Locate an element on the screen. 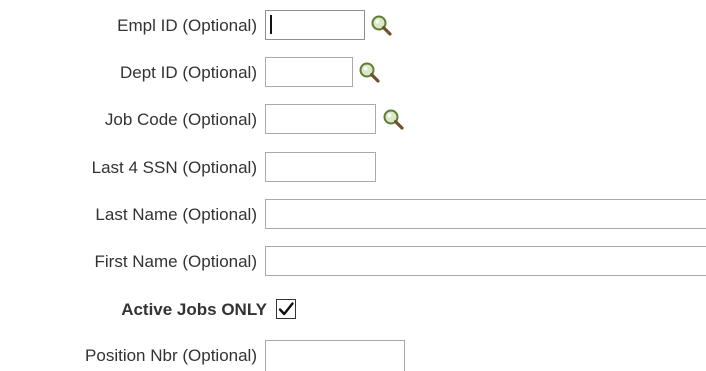  position-nbr-input is located at coordinates (335, 355).